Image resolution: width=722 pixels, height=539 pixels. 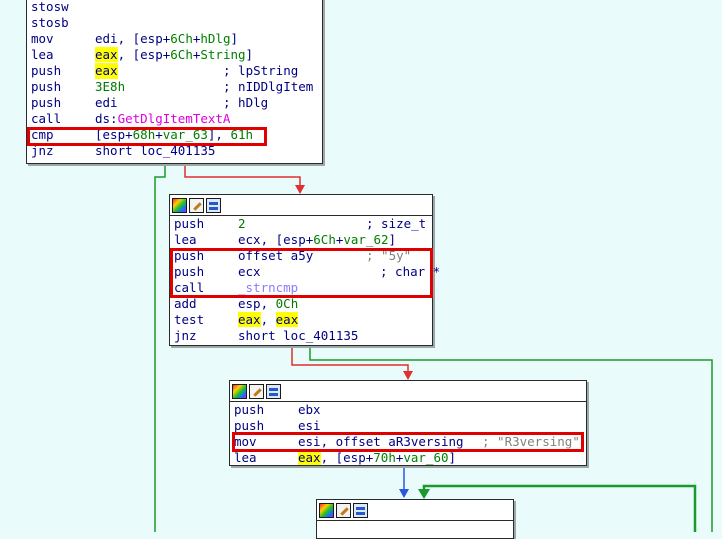 I want to click on asm-line: stosw, so click(x=48, y=7).